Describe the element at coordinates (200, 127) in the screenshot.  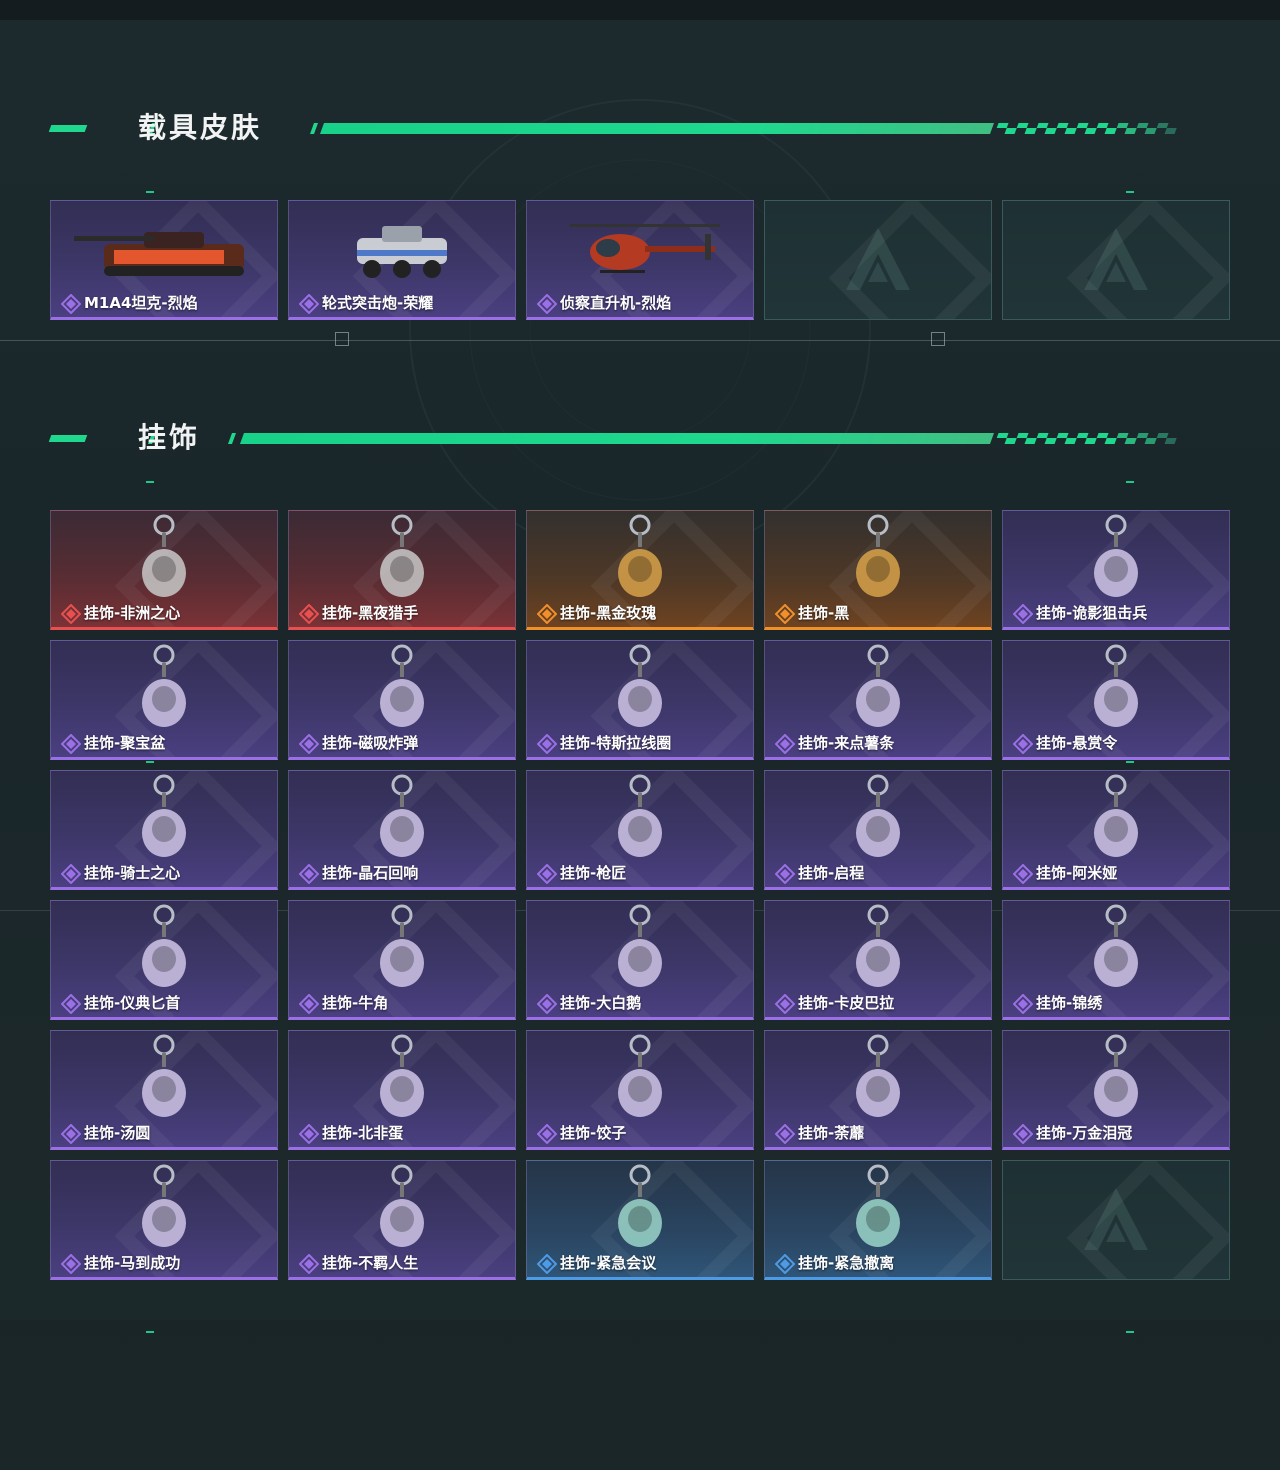
I see `section-title: 载具皮肤` at that location.